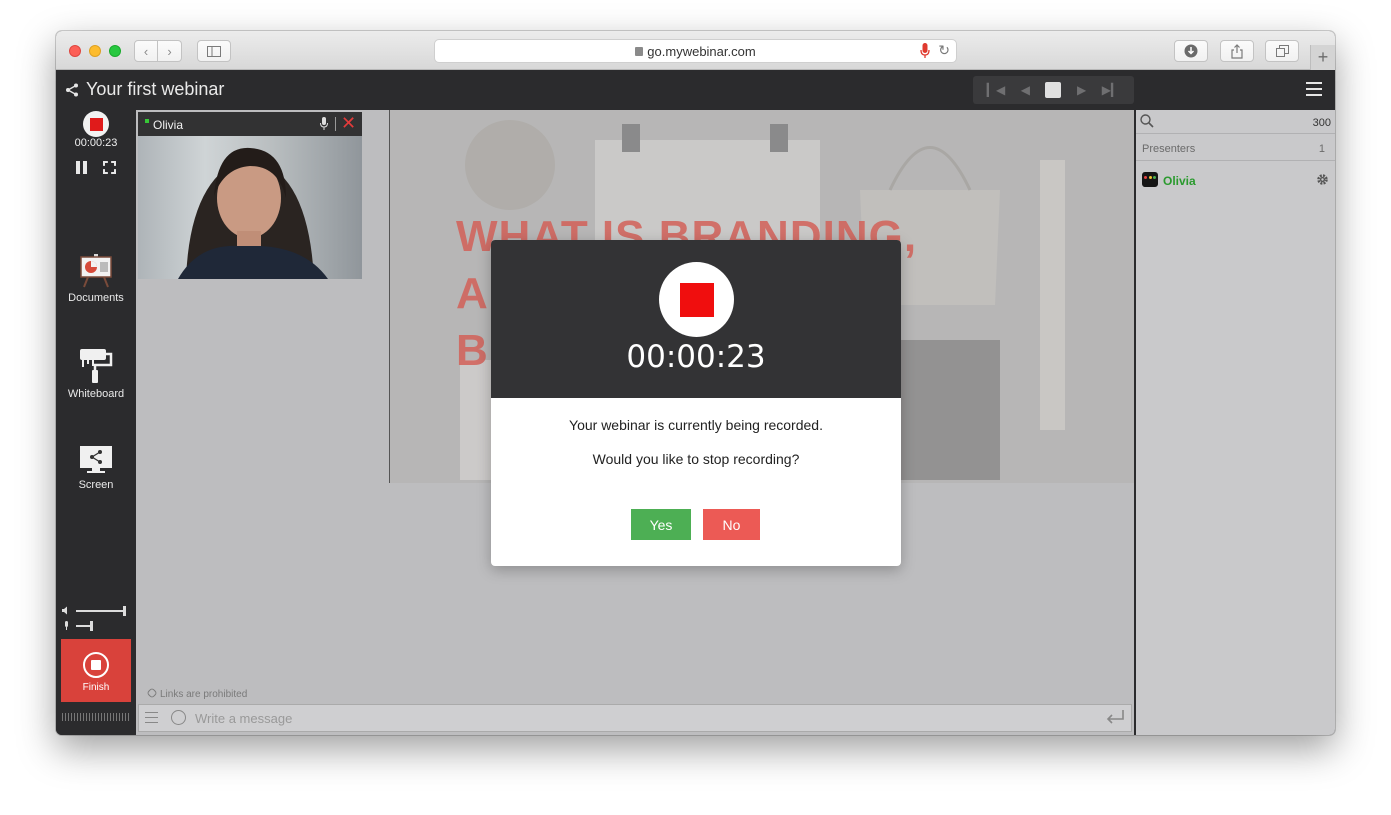  I want to click on last-slide-icon: ▶▎, so click(1111, 90).